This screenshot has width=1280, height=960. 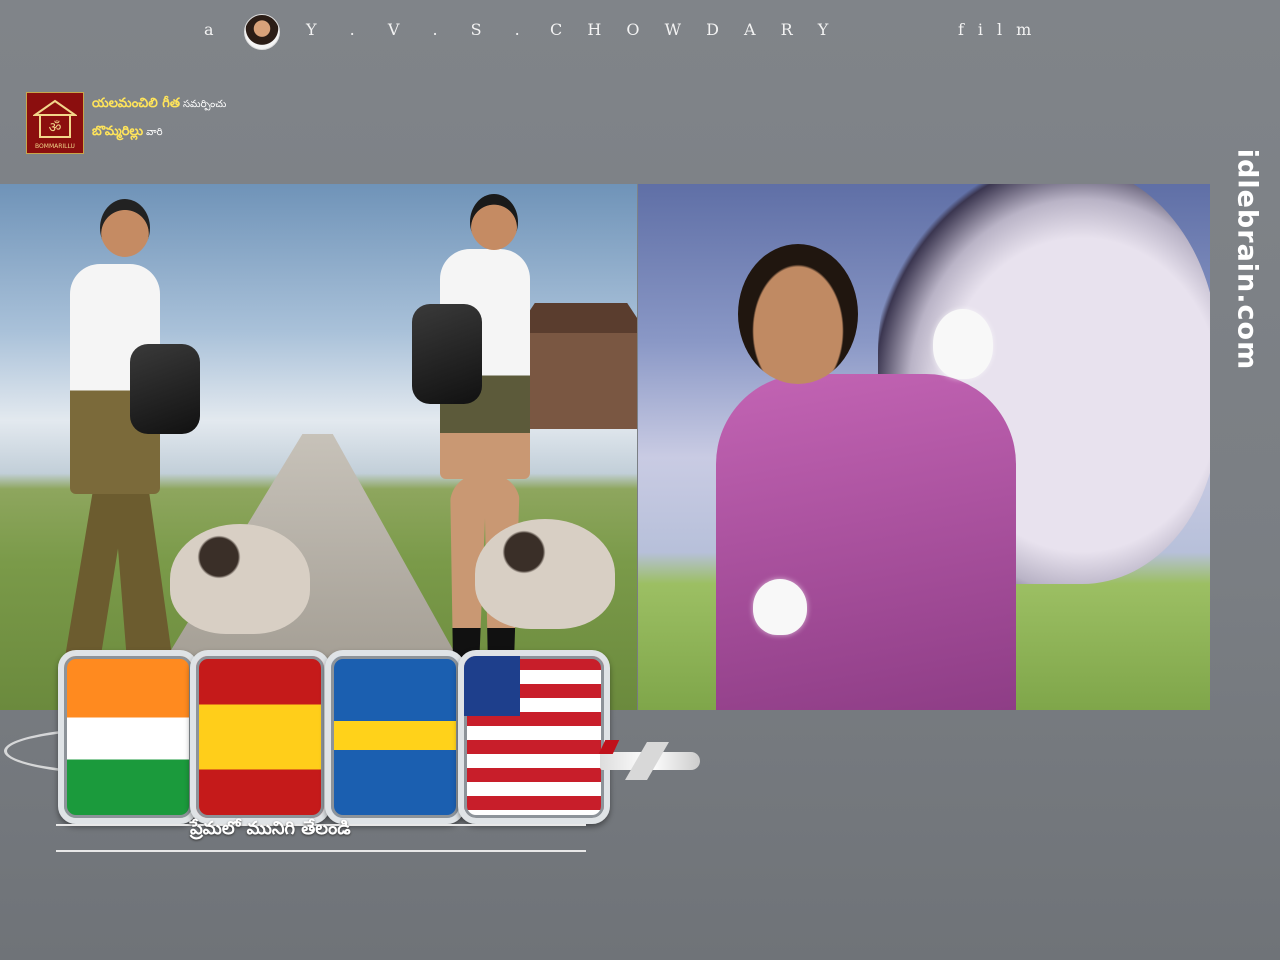 I want to click on movie-title-block: ప్రేమలో మునిగి తేలండి, so click(x=360, y=755).